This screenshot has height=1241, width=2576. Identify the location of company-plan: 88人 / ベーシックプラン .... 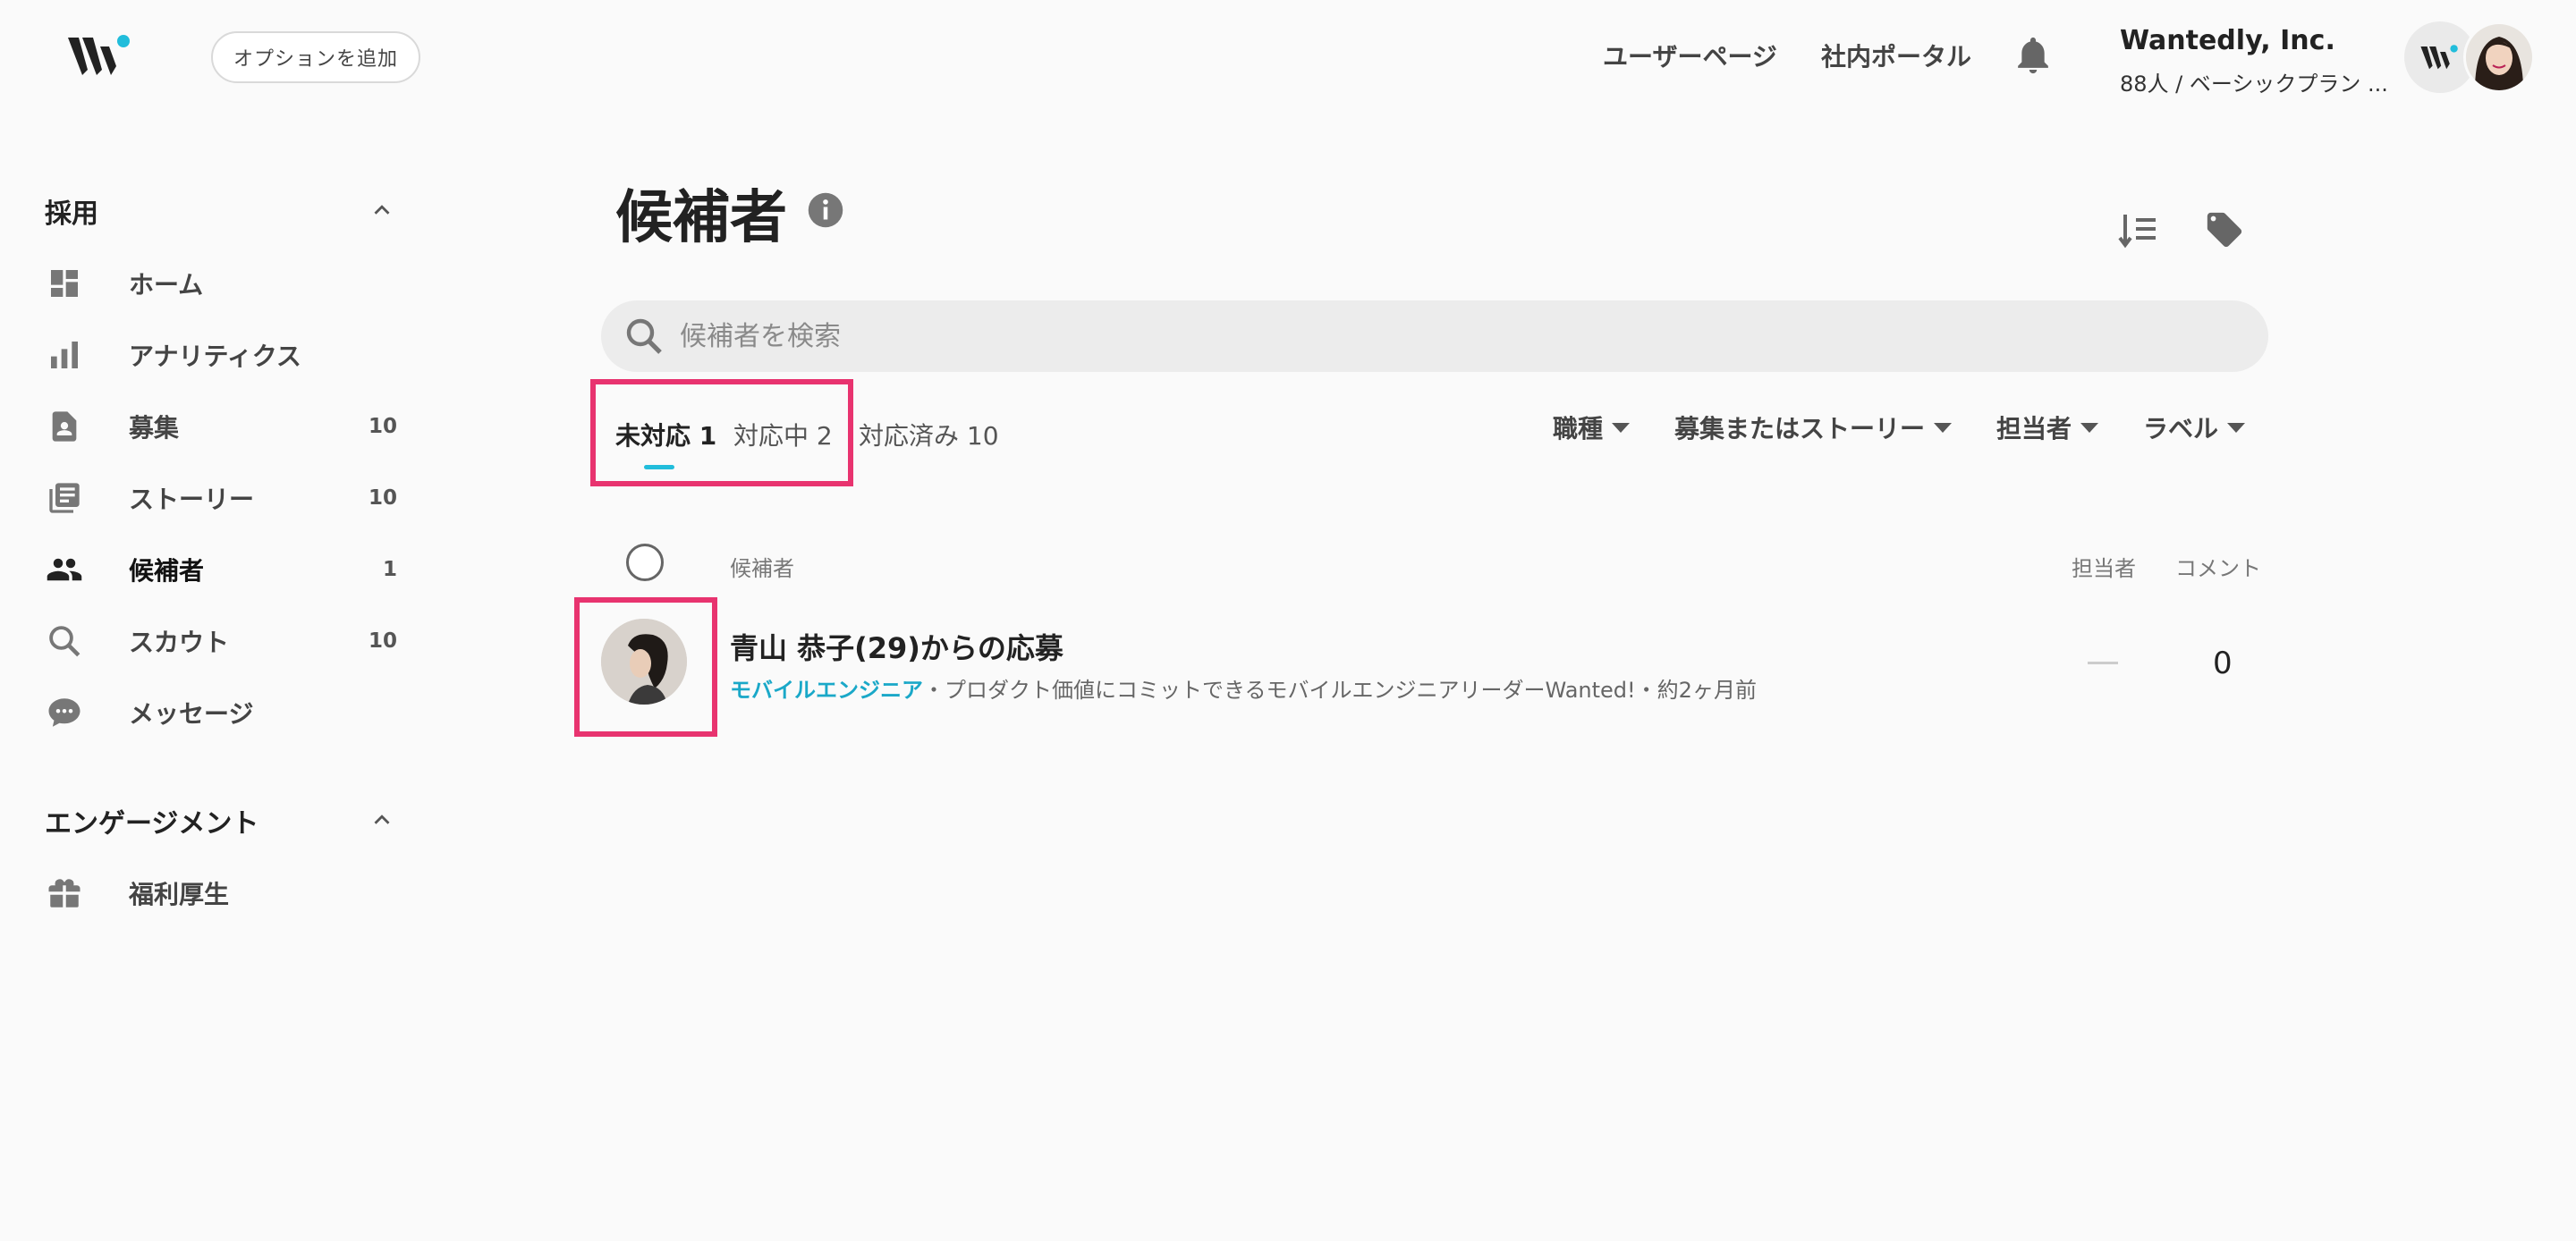
(2254, 84).